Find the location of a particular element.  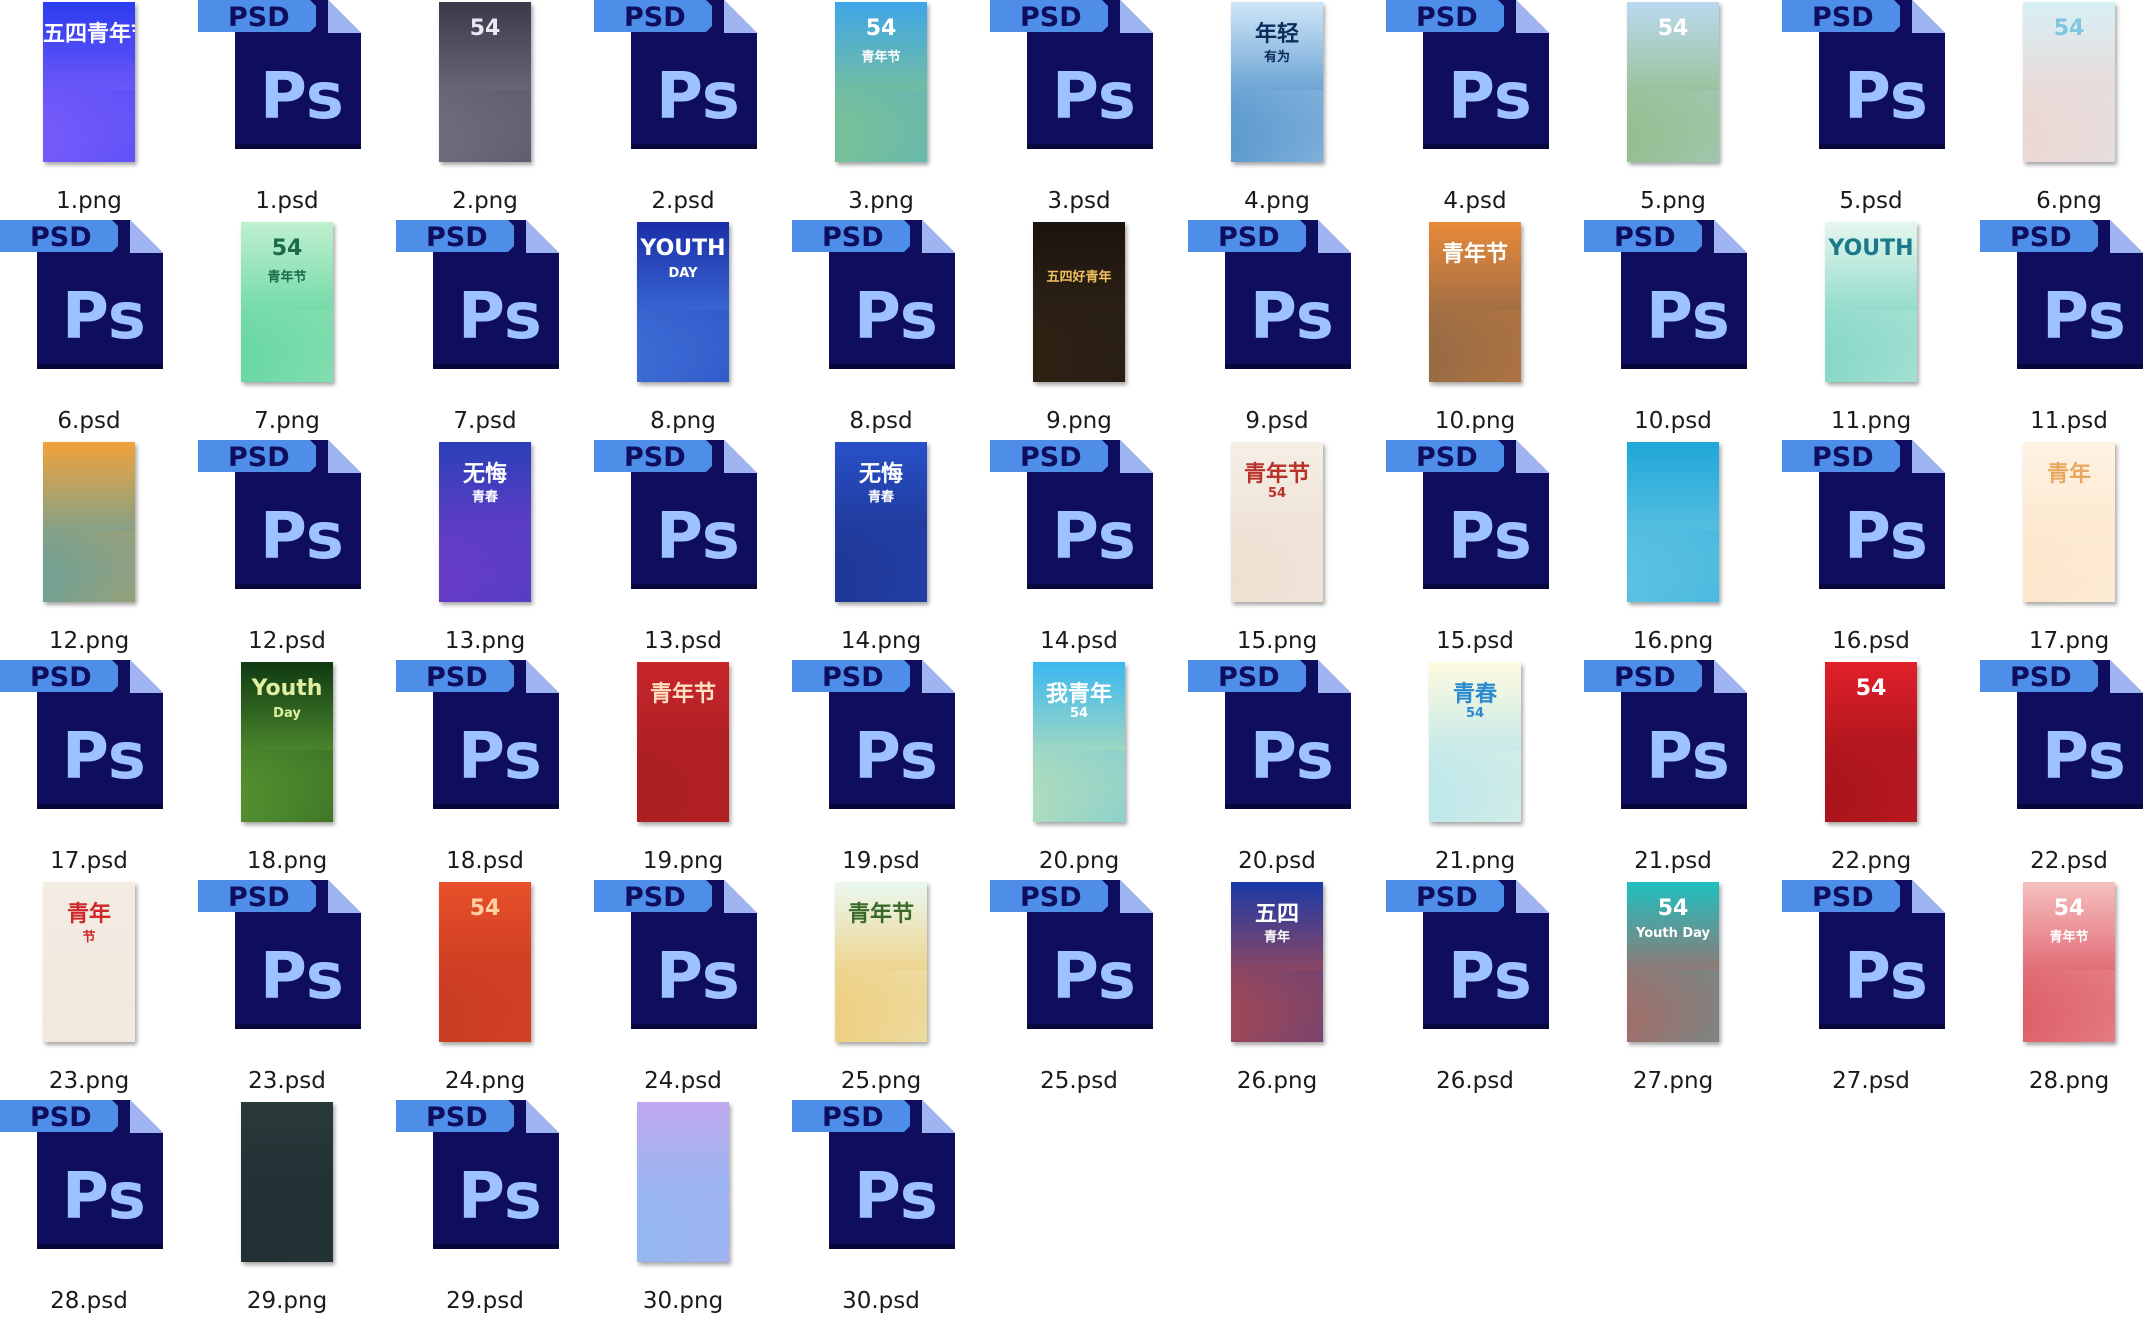

file-name-label: 19.psd is located at coordinates (881, 861).